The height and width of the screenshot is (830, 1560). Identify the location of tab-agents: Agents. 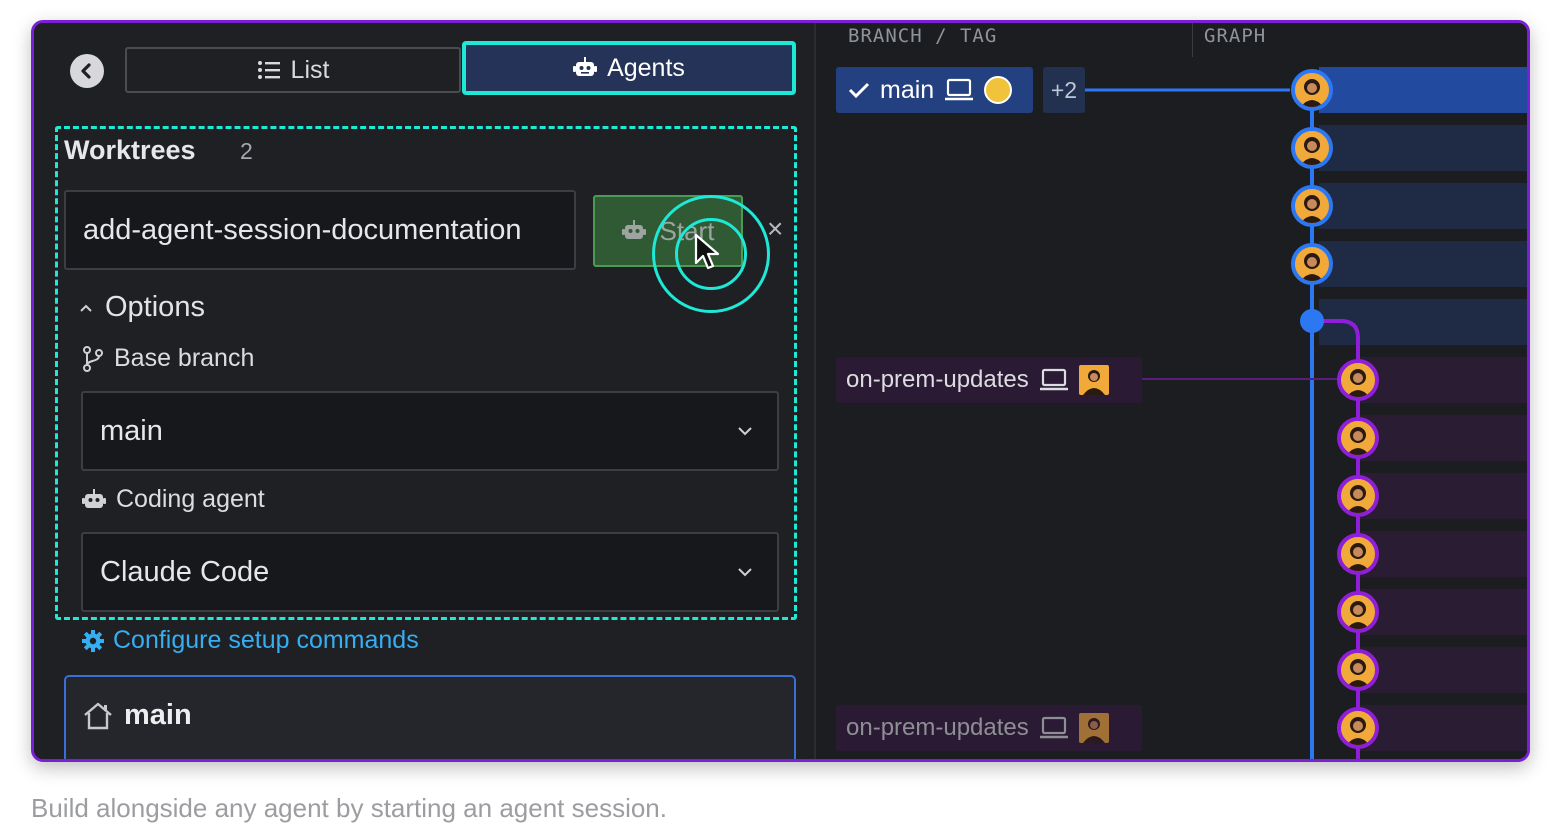
(629, 68).